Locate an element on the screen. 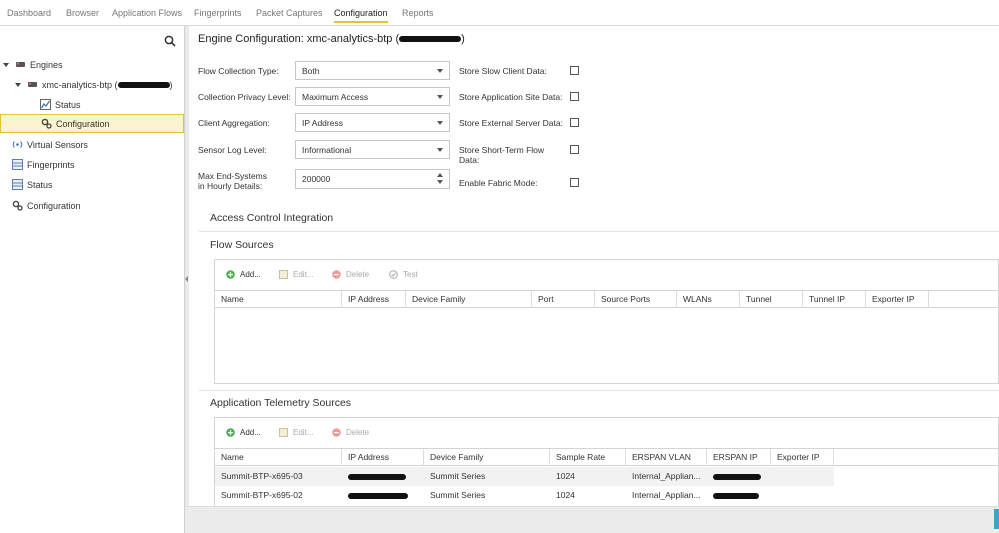 This screenshot has height=533, width=999. column-header: Source Ports is located at coordinates (636, 299).